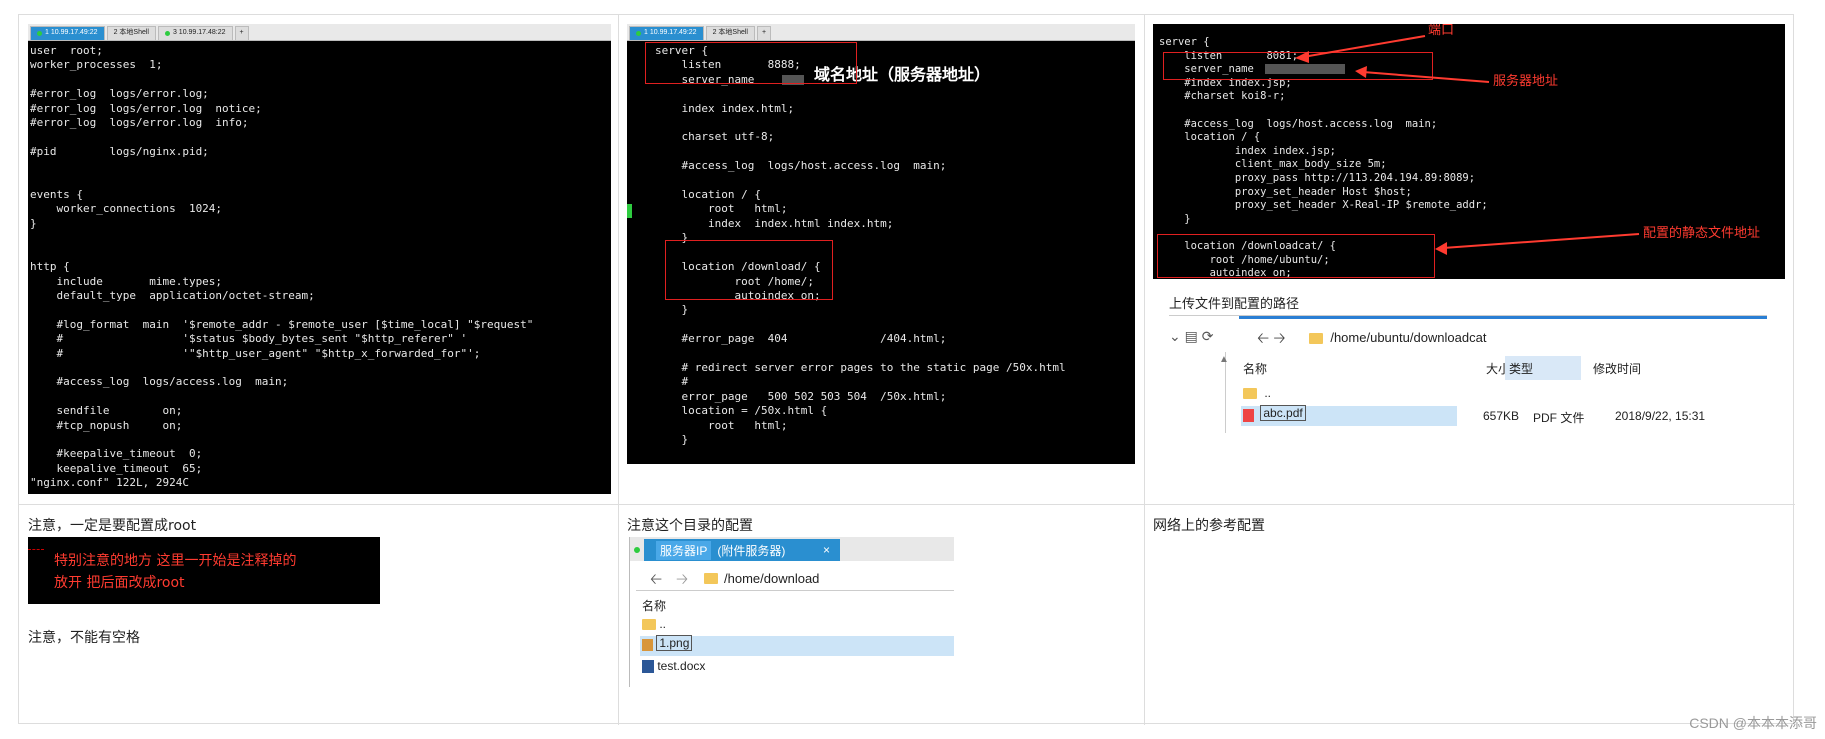  Describe the element at coordinates (1753, 723) in the screenshot. I see `watermark: CSDN @本本本添哥` at that location.